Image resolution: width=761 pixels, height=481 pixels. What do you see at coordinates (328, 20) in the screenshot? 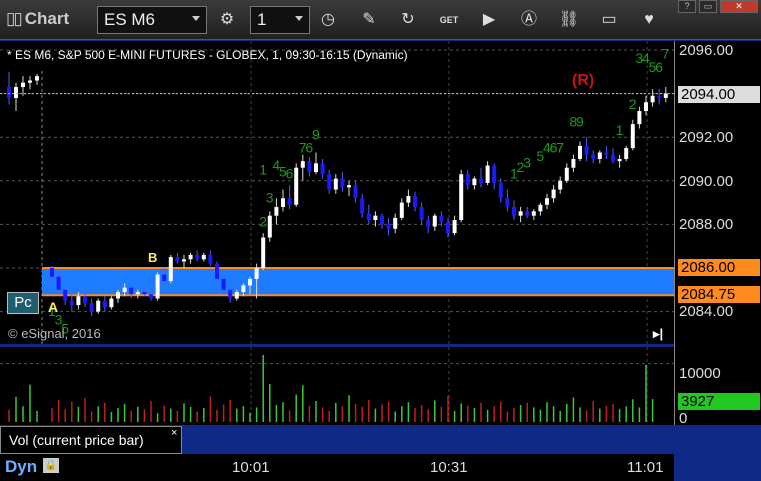
I see `clock-icon: ◷` at bounding box center [328, 20].